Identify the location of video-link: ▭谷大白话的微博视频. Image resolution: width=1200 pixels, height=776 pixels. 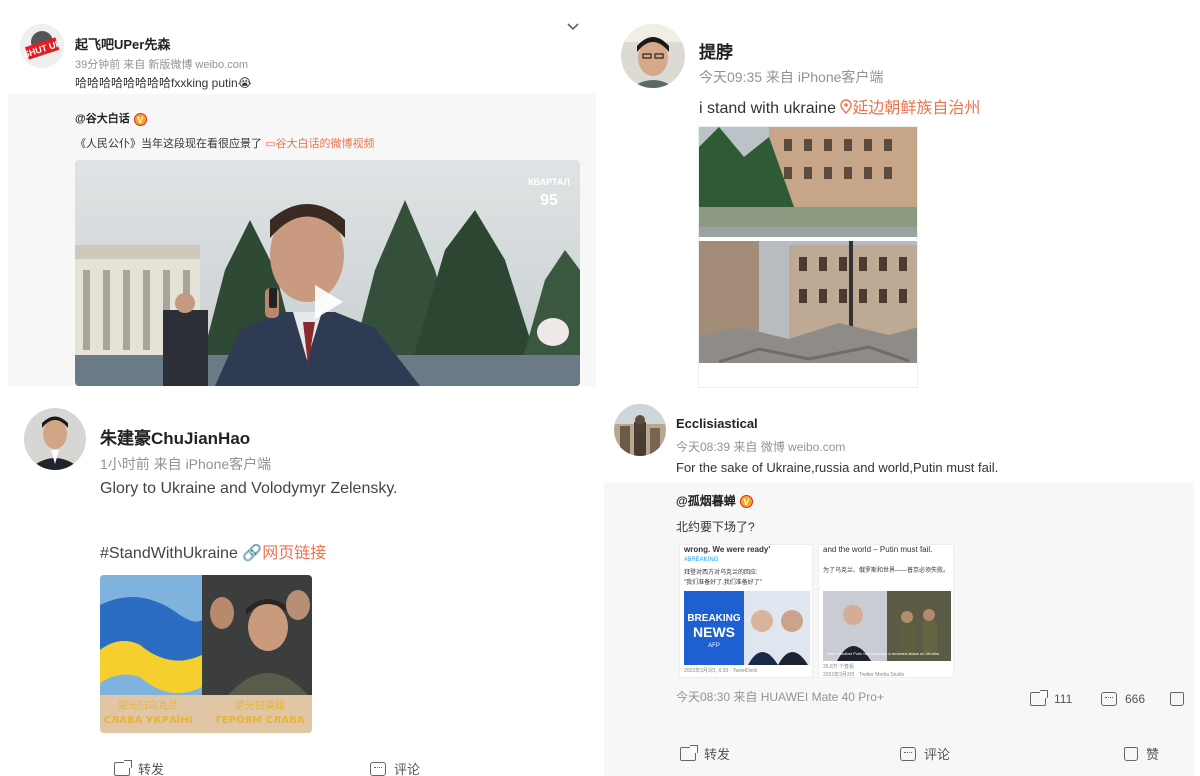
(319, 144).